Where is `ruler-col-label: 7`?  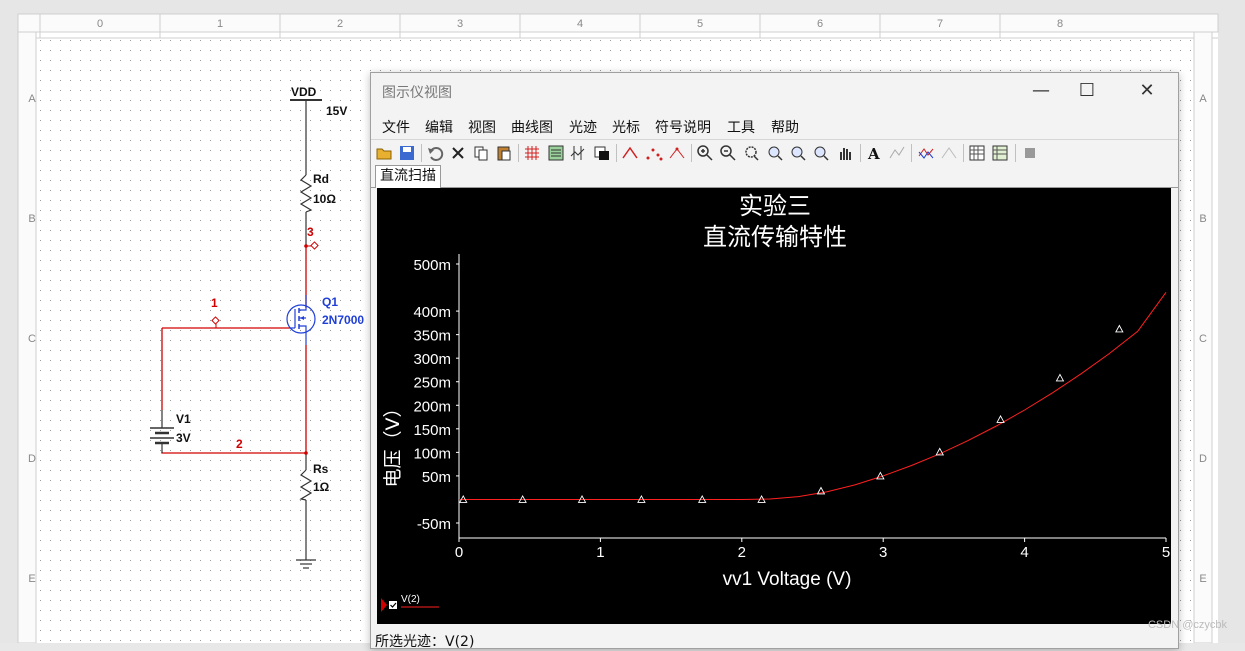
ruler-col-label: 7 is located at coordinates (940, 24).